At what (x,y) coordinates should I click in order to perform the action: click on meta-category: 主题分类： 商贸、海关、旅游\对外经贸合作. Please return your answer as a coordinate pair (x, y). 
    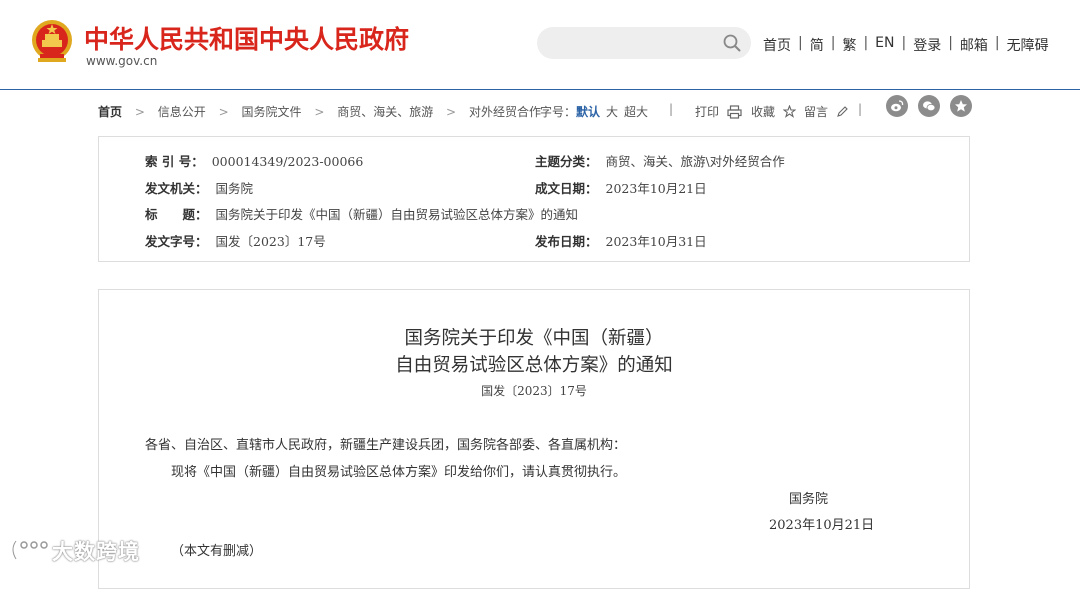
    Looking at the image, I should click on (660, 160).